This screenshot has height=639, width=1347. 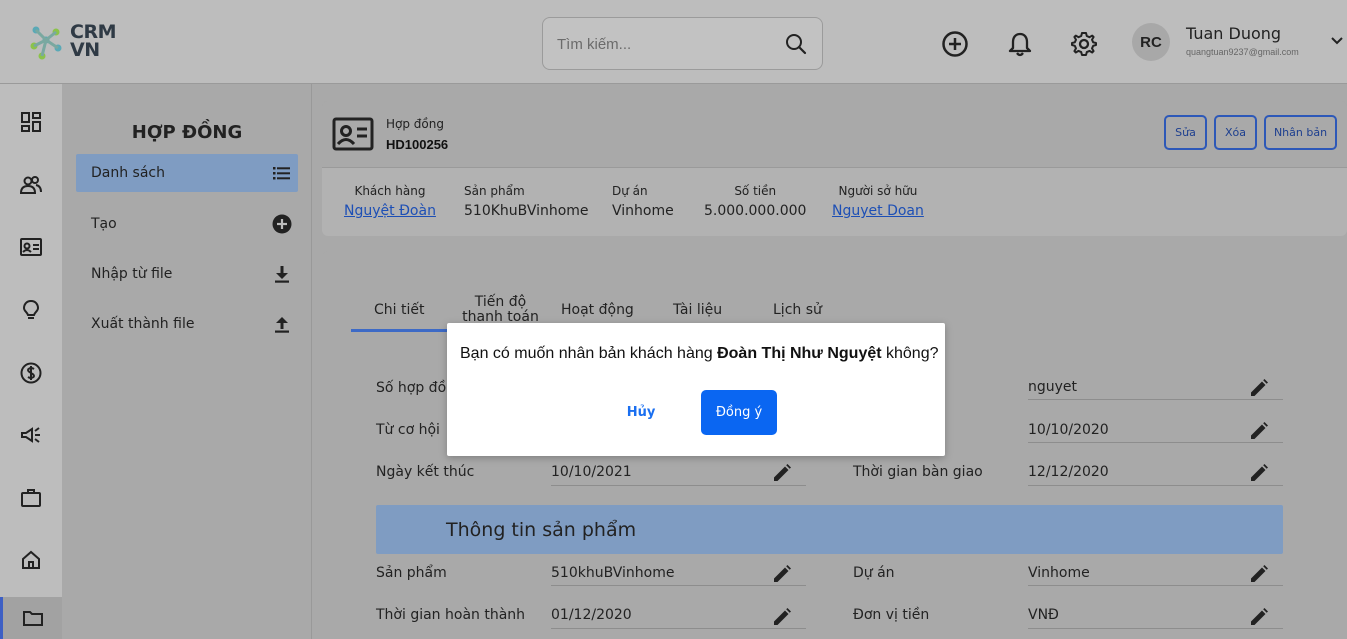 I want to click on active-tab-indicator, so click(x=403, y=330).